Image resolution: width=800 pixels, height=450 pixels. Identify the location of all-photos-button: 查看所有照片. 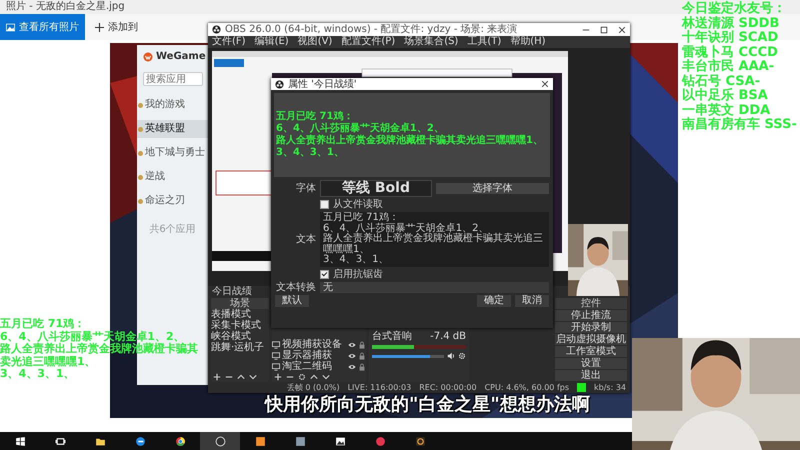
(42, 27).